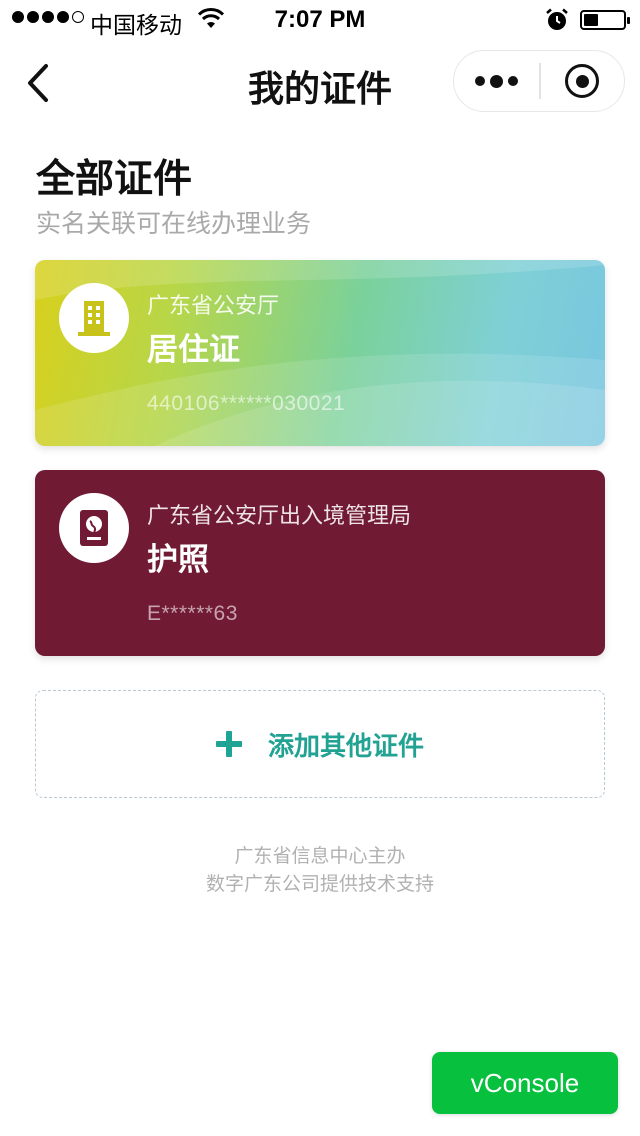  What do you see at coordinates (174, 223) in the screenshot?
I see `section-subtitle: 实名关联可在线办理业务` at bounding box center [174, 223].